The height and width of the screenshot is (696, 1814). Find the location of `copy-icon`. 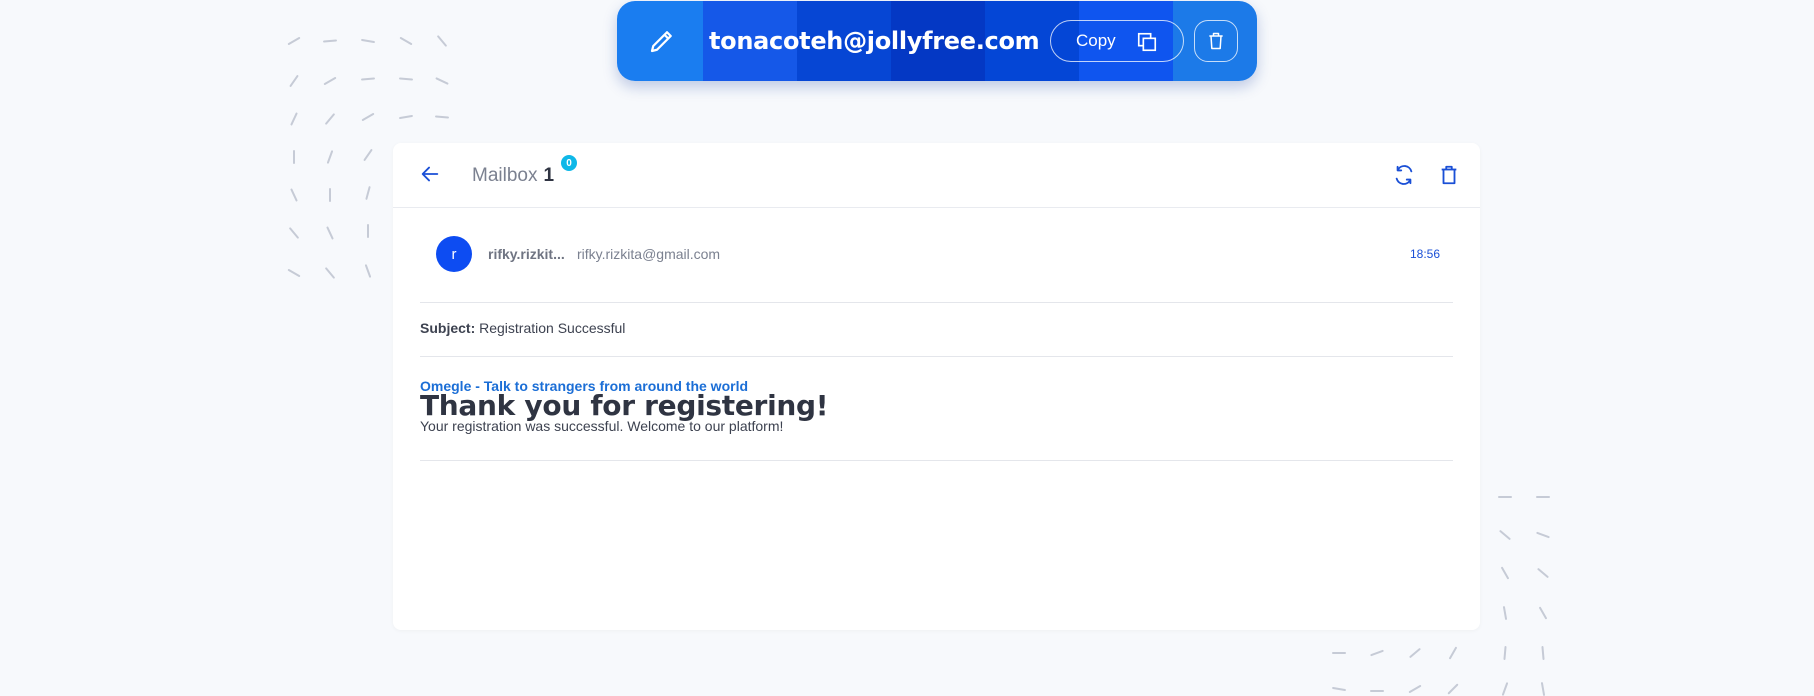

copy-icon is located at coordinates (1147, 42).